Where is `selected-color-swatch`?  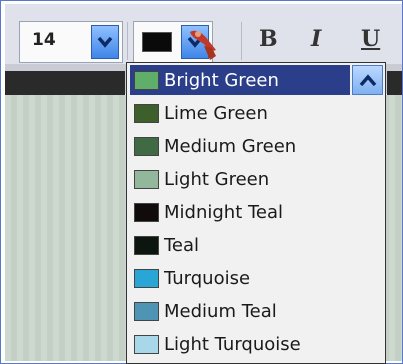 selected-color-swatch is located at coordinates (157, 42).